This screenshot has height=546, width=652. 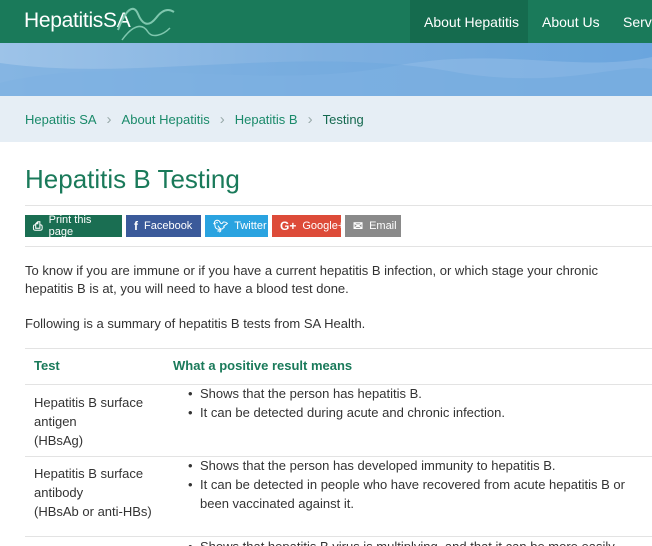 What do you see at coordinates (221, 226) in the screenshot?
I see `twitter-icon: 🐦︎` at bounding box center [221, 226].